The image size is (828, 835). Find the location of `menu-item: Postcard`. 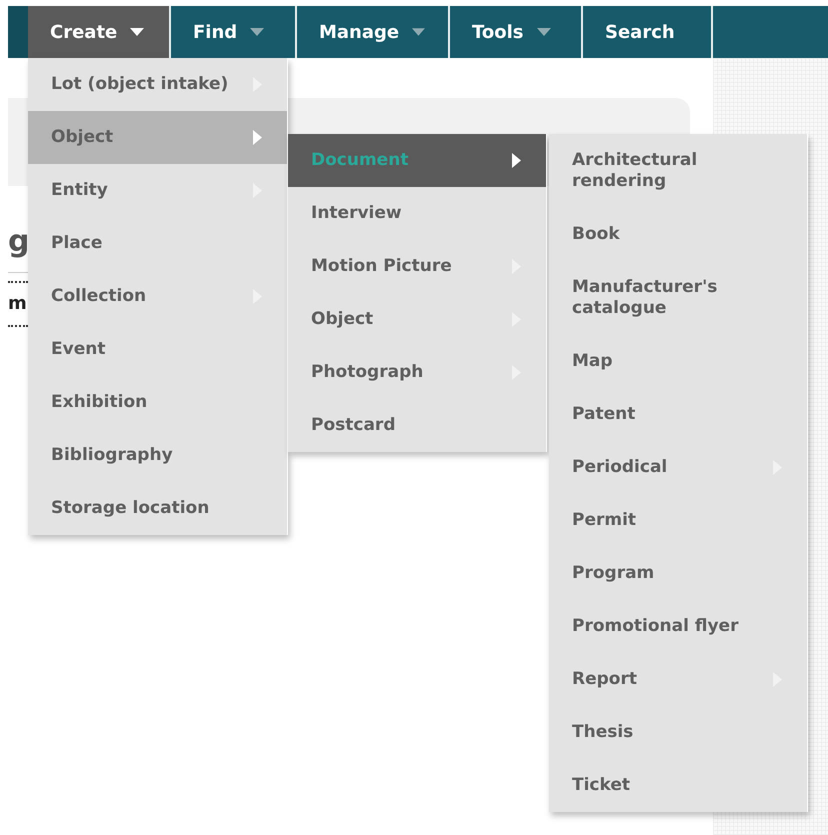

menu-item: Postcard is located at coordinates (417, 425).